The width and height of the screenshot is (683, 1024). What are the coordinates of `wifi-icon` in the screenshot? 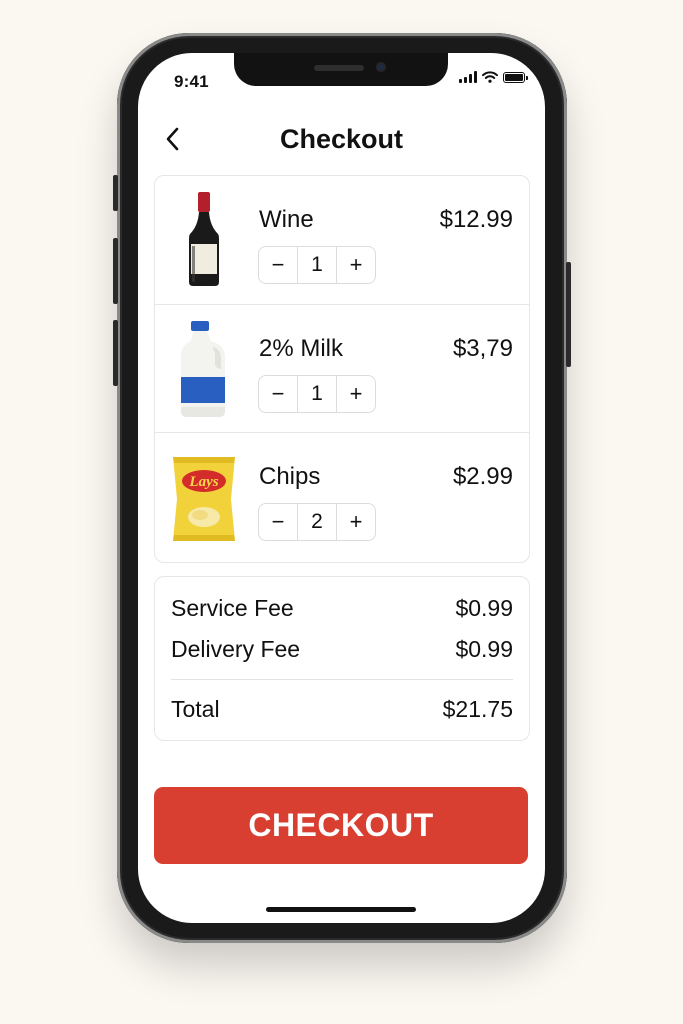 It's located at (490, 77).